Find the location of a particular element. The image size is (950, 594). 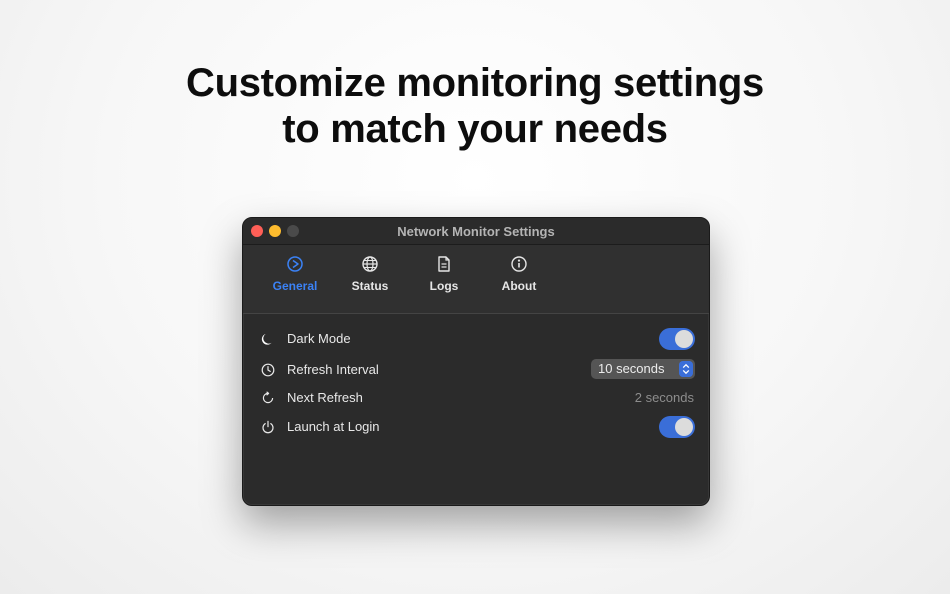

setting-label: Next Refresh is located at coordinates (325, 397).